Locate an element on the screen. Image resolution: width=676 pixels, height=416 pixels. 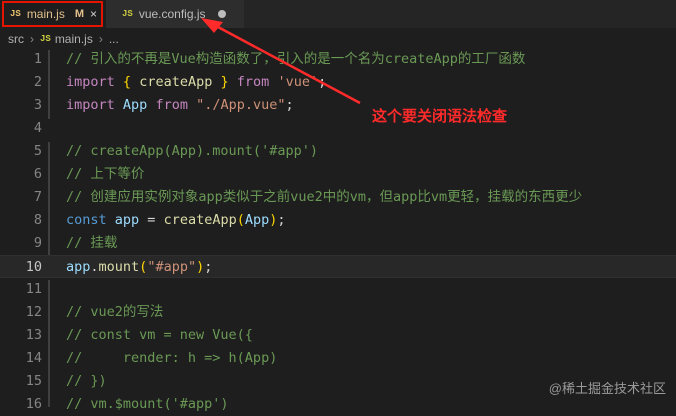
annotation-arrow is located at coordinates (281, 61).